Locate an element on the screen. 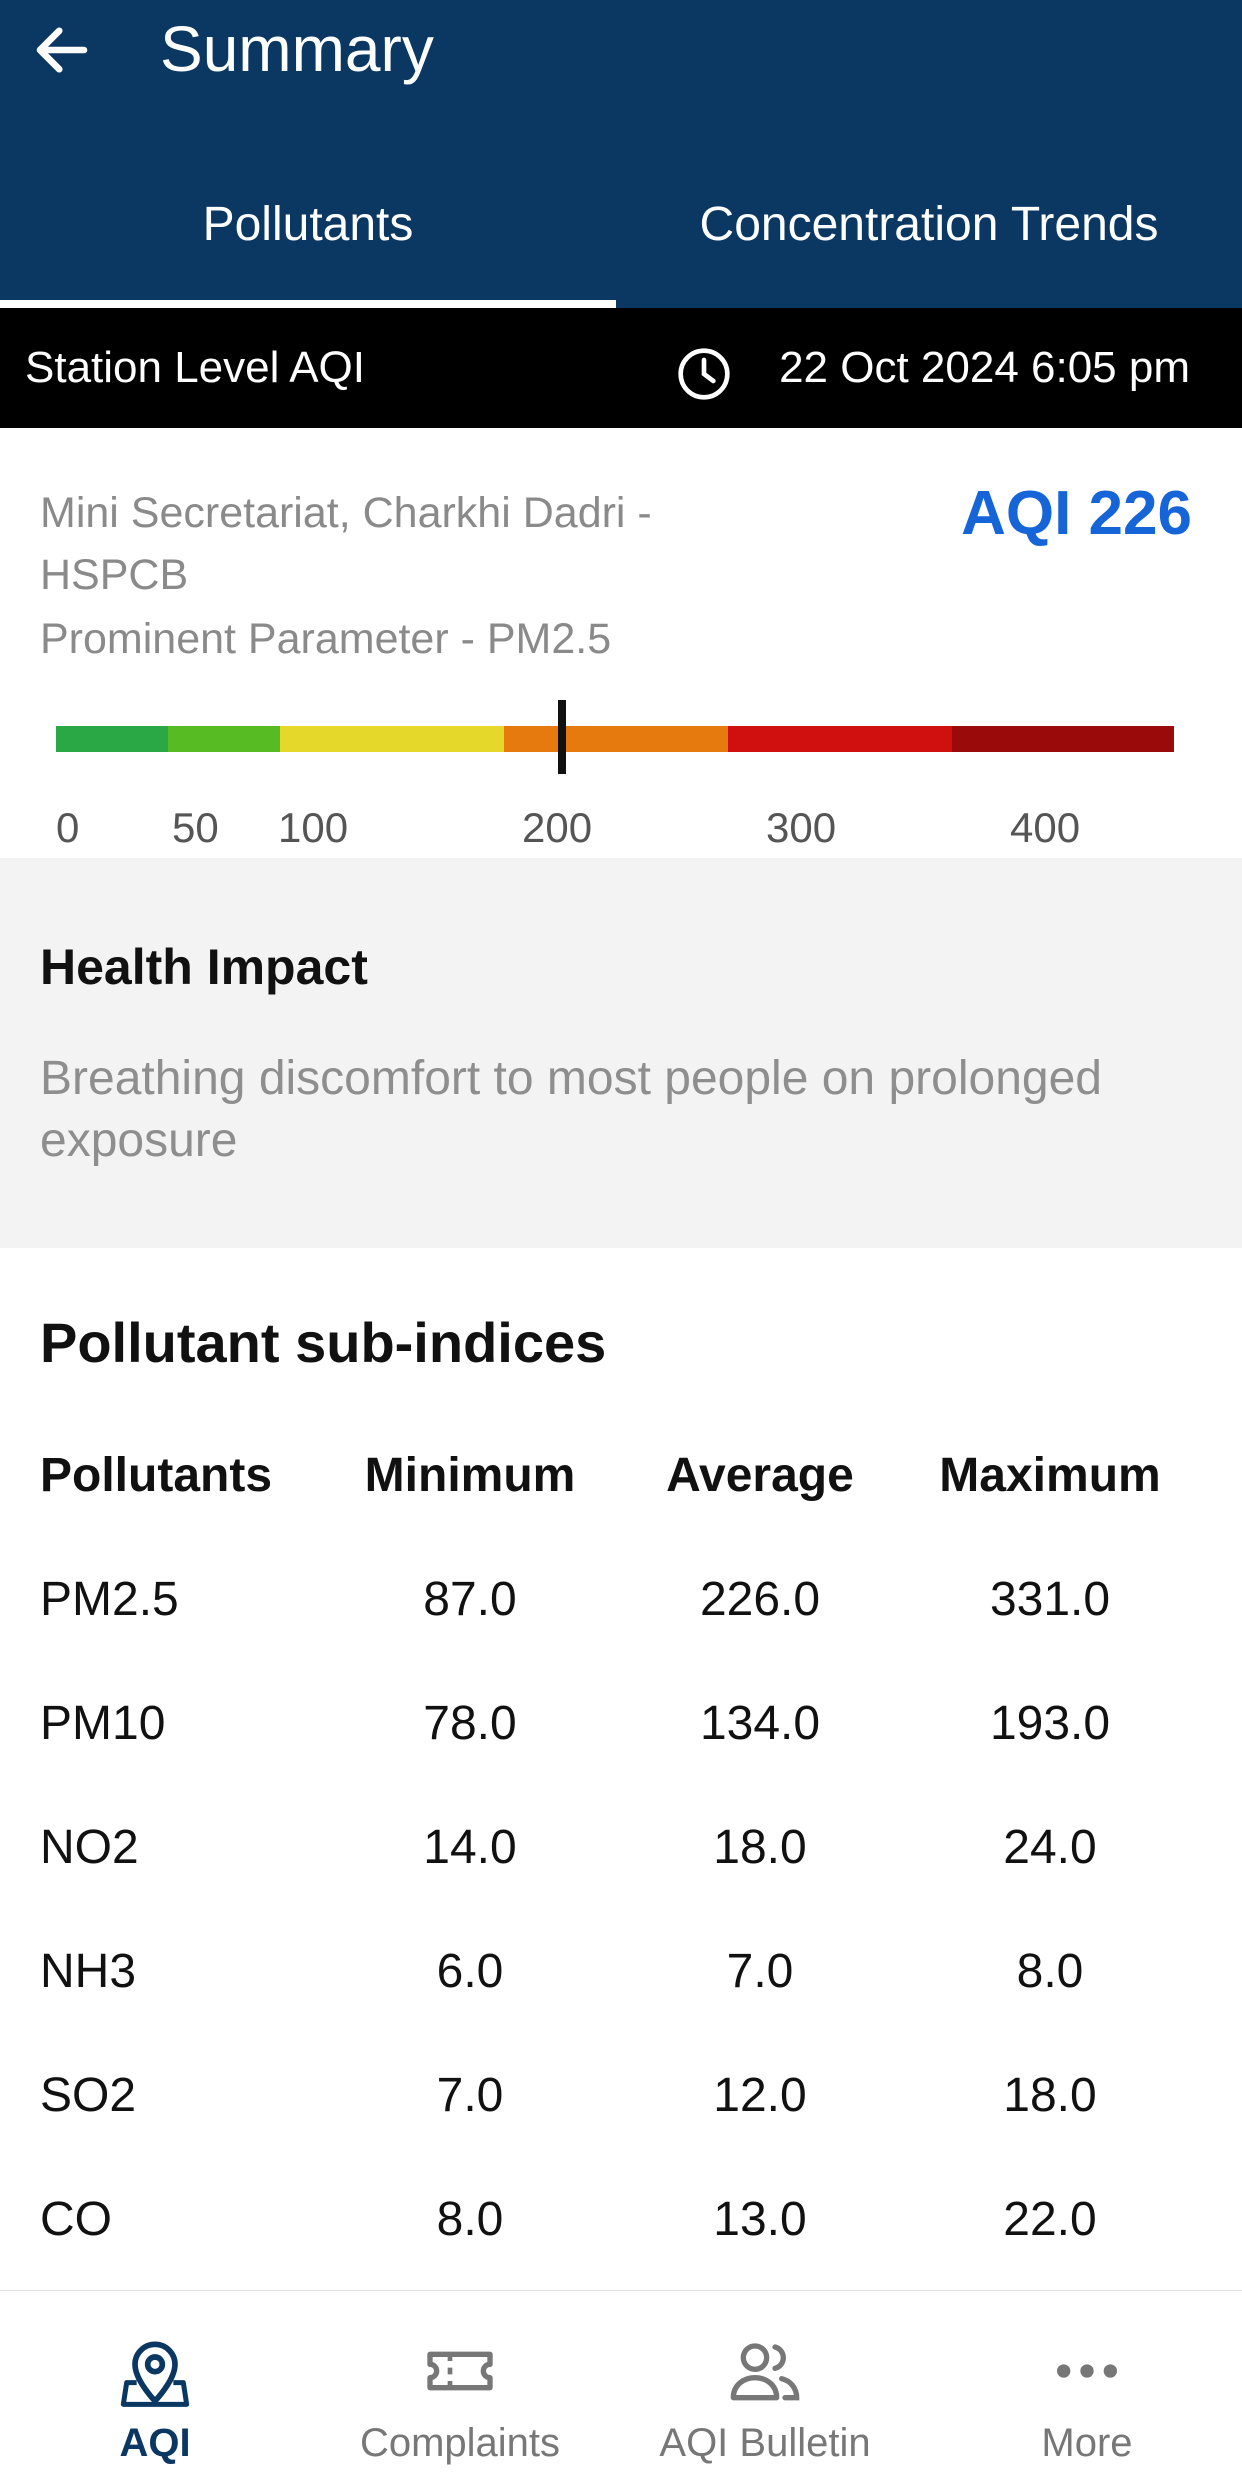 The image size is (1242, 2477). table-cell-average-value: 226.0 is located at coordinates (760, 1599).